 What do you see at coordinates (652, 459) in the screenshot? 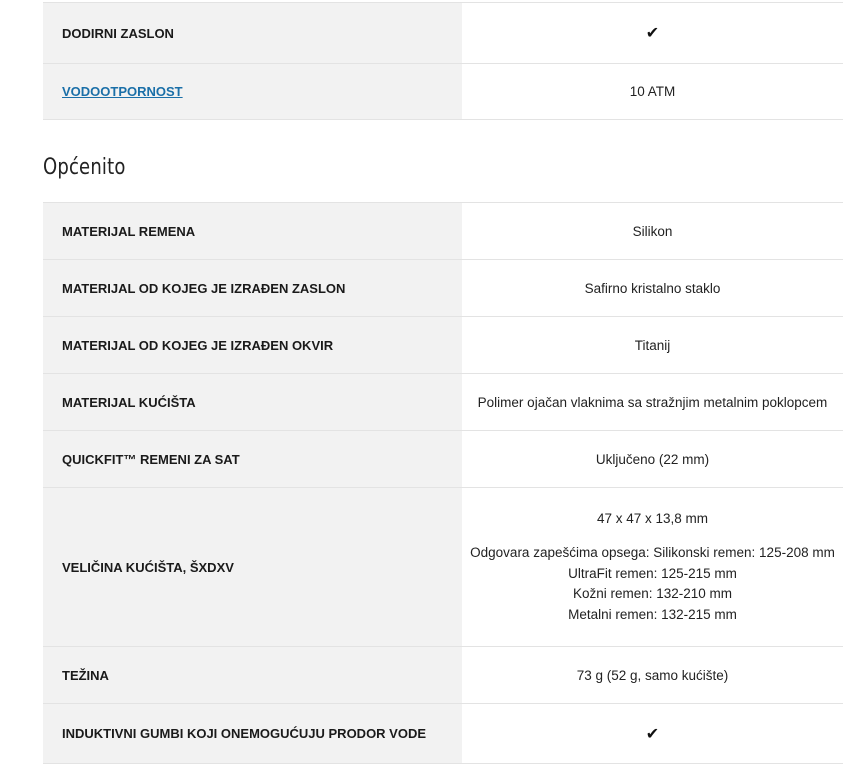
I see `spec-value: Uključeno (22 mm)` at bounding box center [652, 459].